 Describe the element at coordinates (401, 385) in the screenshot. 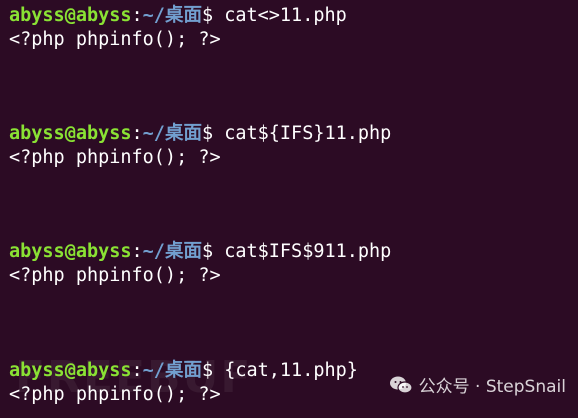

I see `wechat-icon` at that location.